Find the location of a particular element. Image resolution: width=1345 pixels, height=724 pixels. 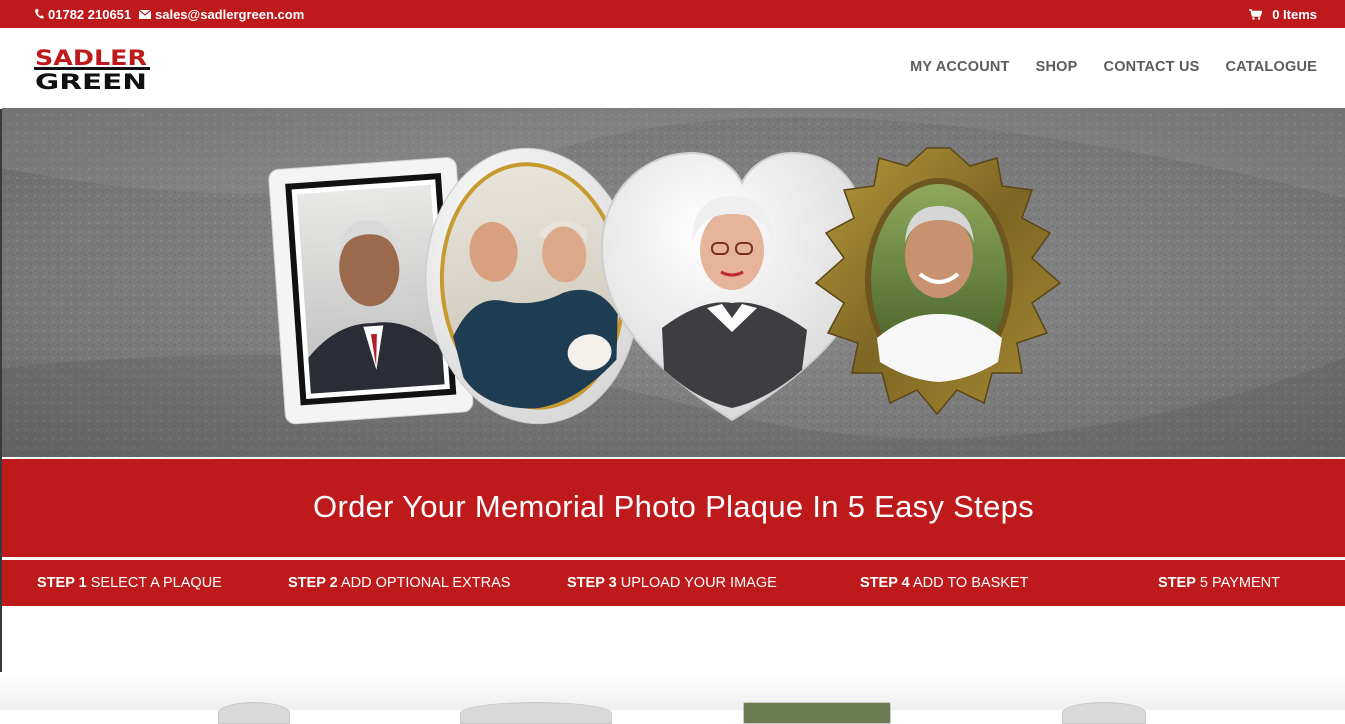

phone-icon is located at coordinates (39, 14).